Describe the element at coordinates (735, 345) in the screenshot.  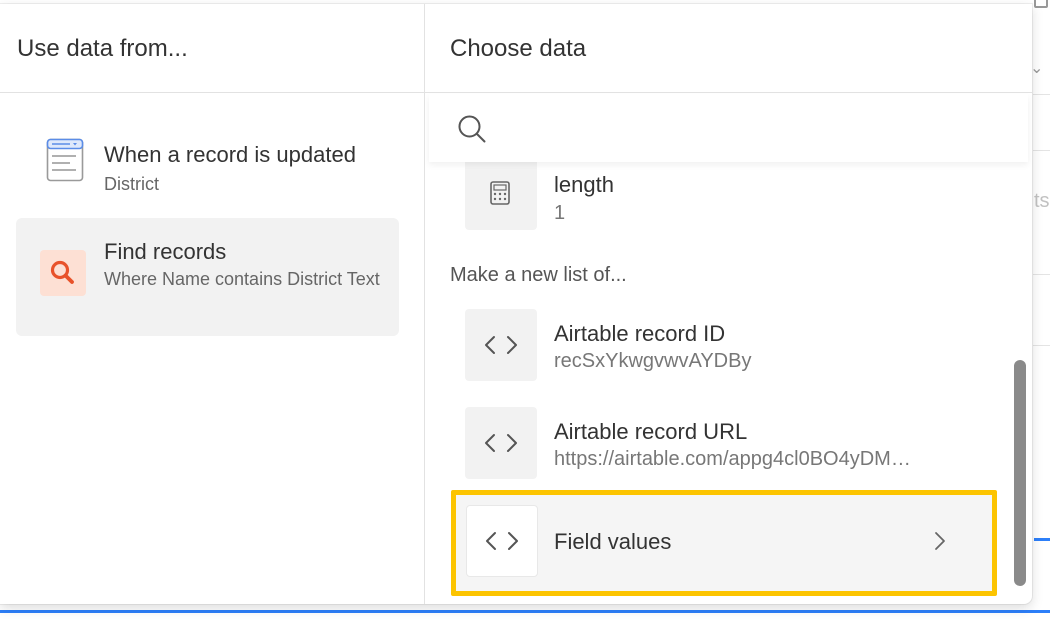
I see `data-item-record-id: Airtable record ID recSxYkwgvwvAYDBy` at that location.